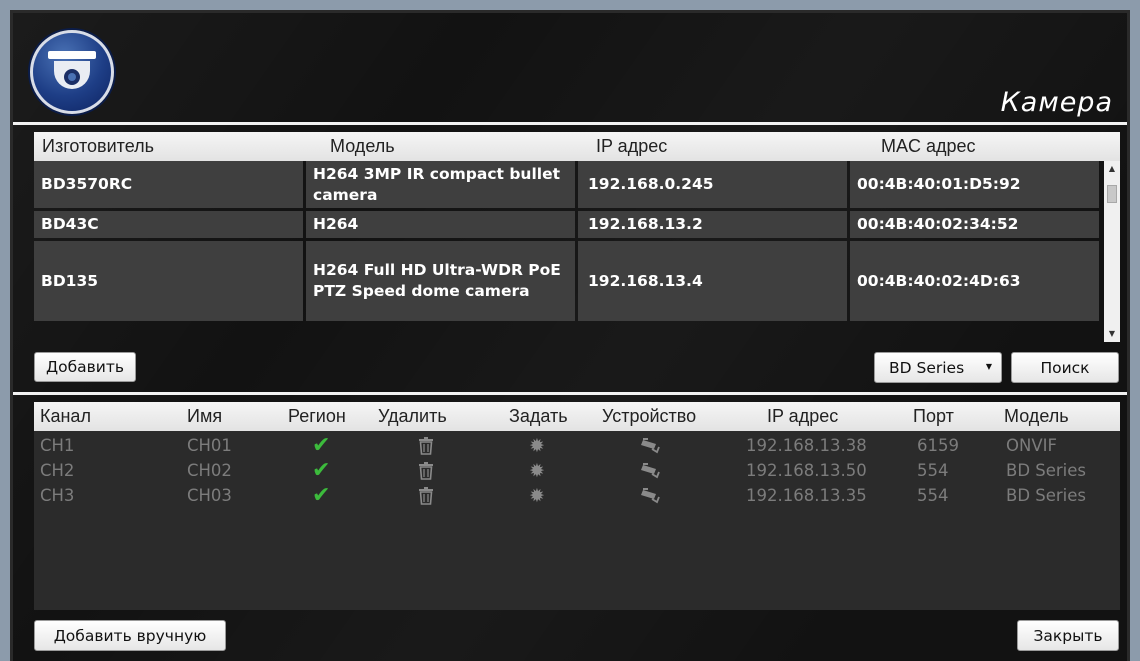  I want to click on close-button: Закрыть, so click(1068, 635).